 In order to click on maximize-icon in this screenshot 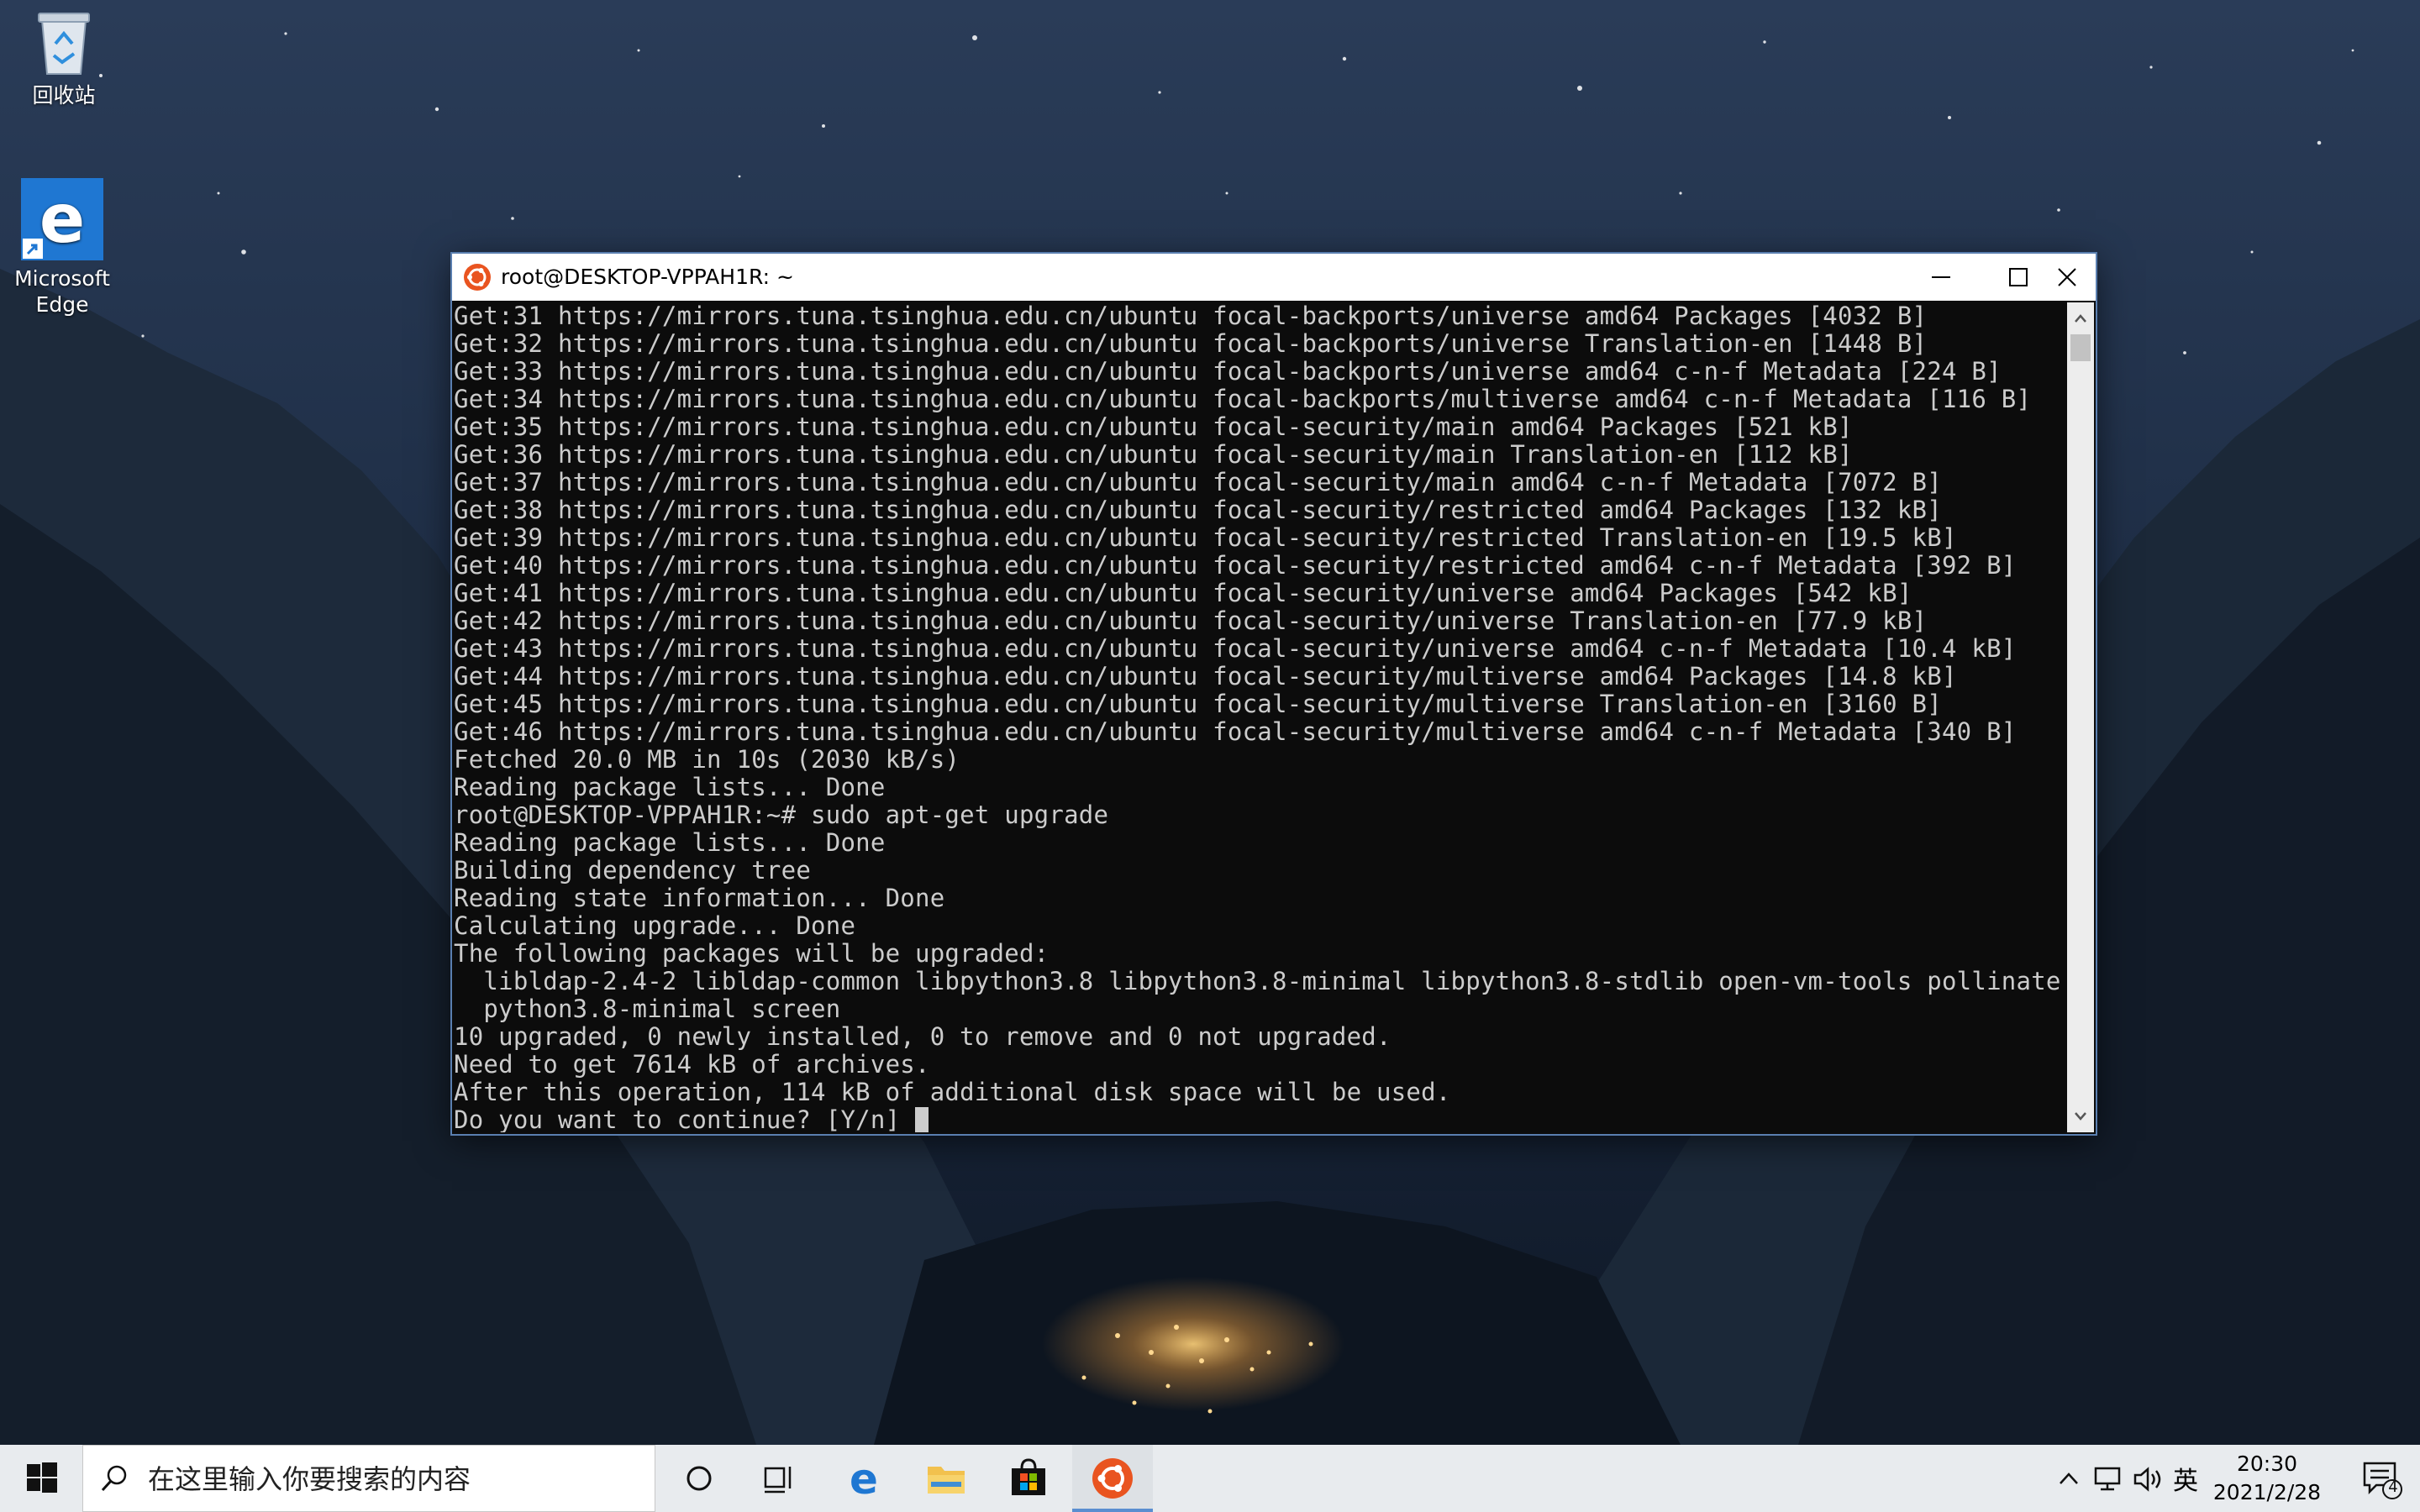, I will do `click(2019, 277)`.